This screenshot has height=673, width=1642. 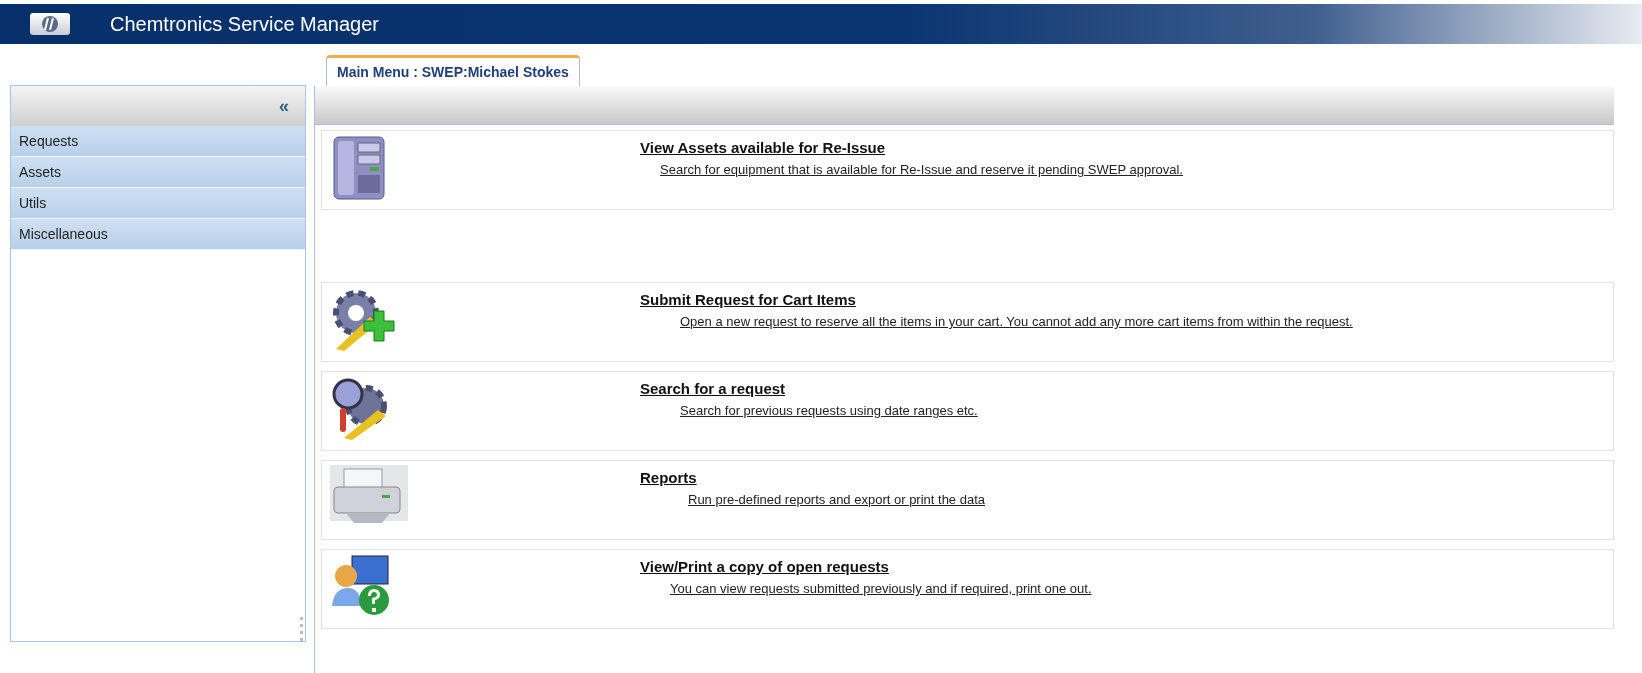 What do you see at coordinates (911, 147) in the screenshot?
I see `menu-title-link: View Assets available for Re-Issue` at bounding box center [911, 147].